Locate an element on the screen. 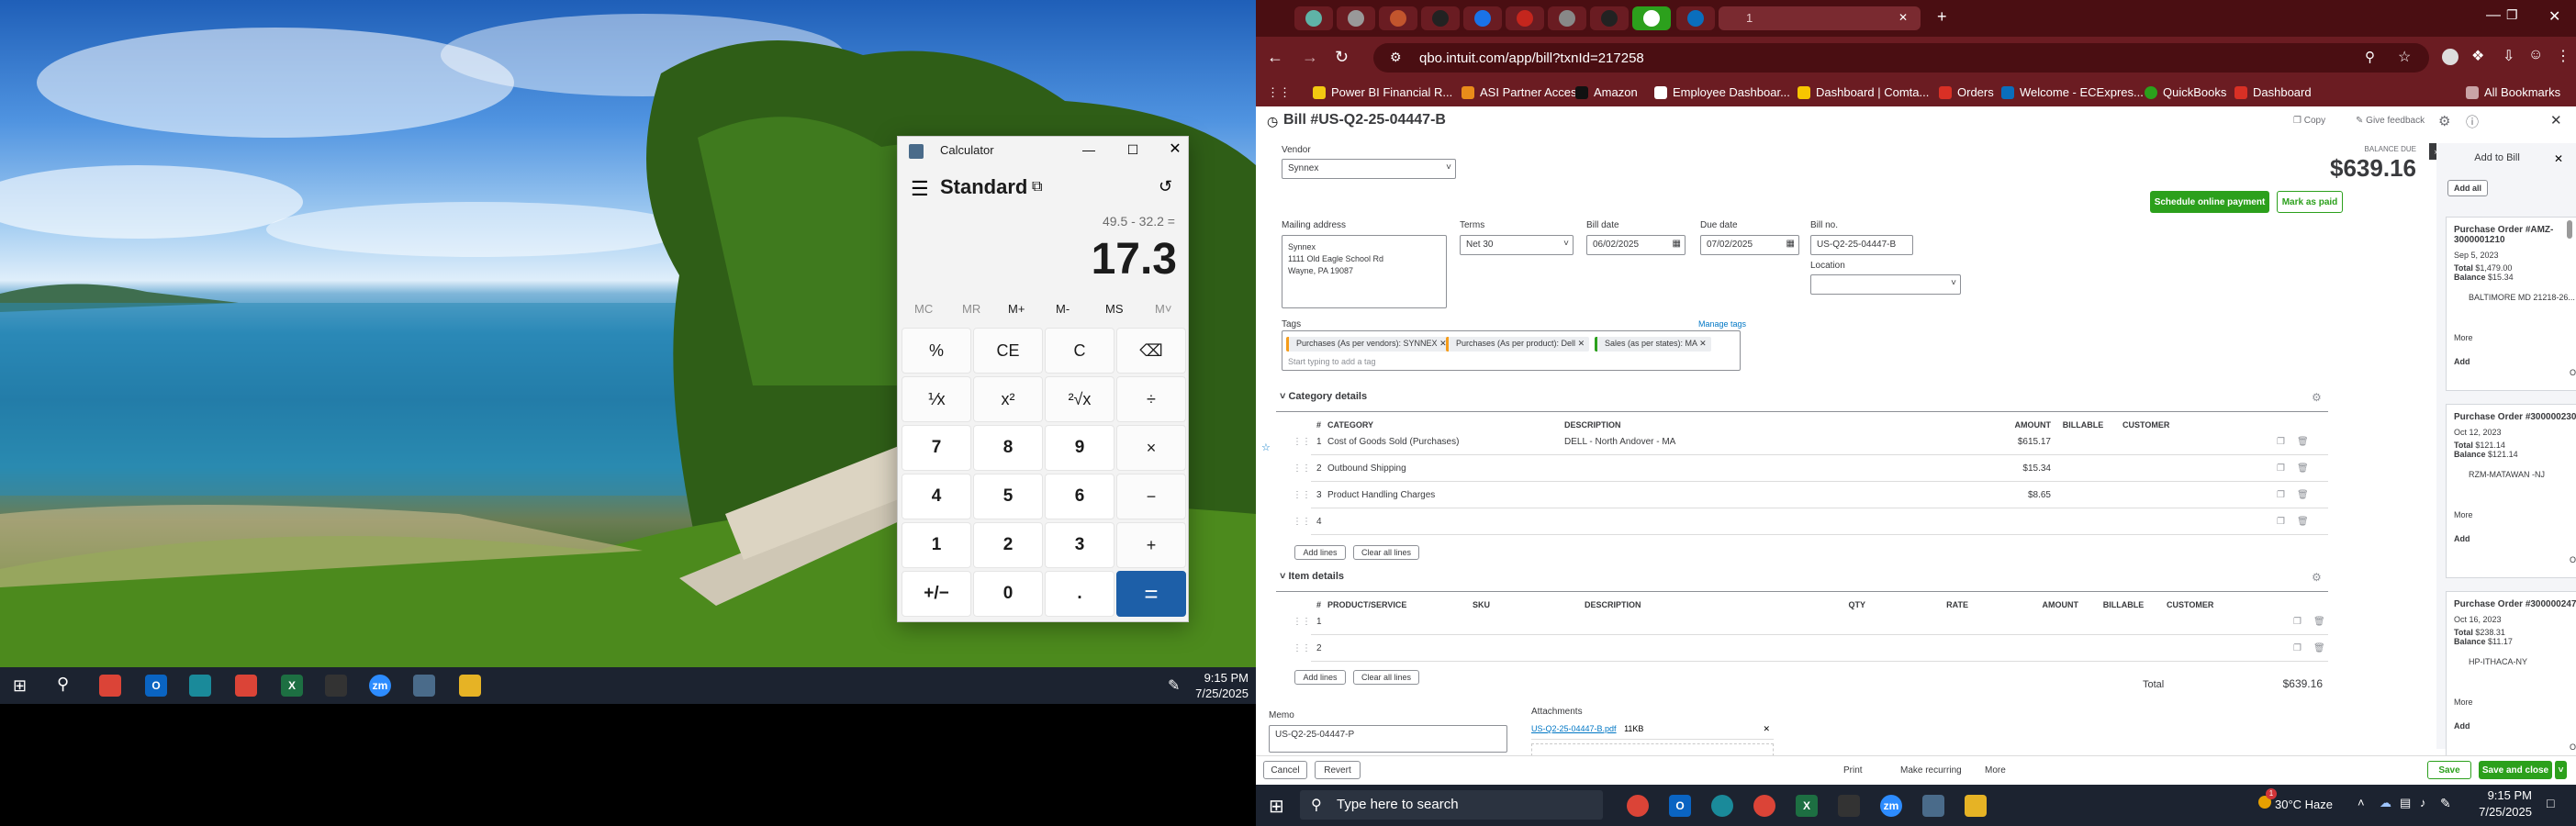 This screenshot has width=2576, height=826. new-tab-icon: + is located at coordinates (1942, 17).